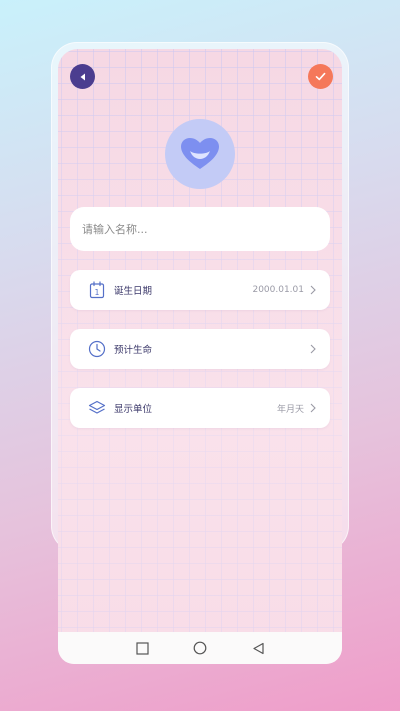 Image resolution: width=400 pixels, height=711 pixels. I want to click on life-expectancy-row: 预计生命, so click(200, 349).